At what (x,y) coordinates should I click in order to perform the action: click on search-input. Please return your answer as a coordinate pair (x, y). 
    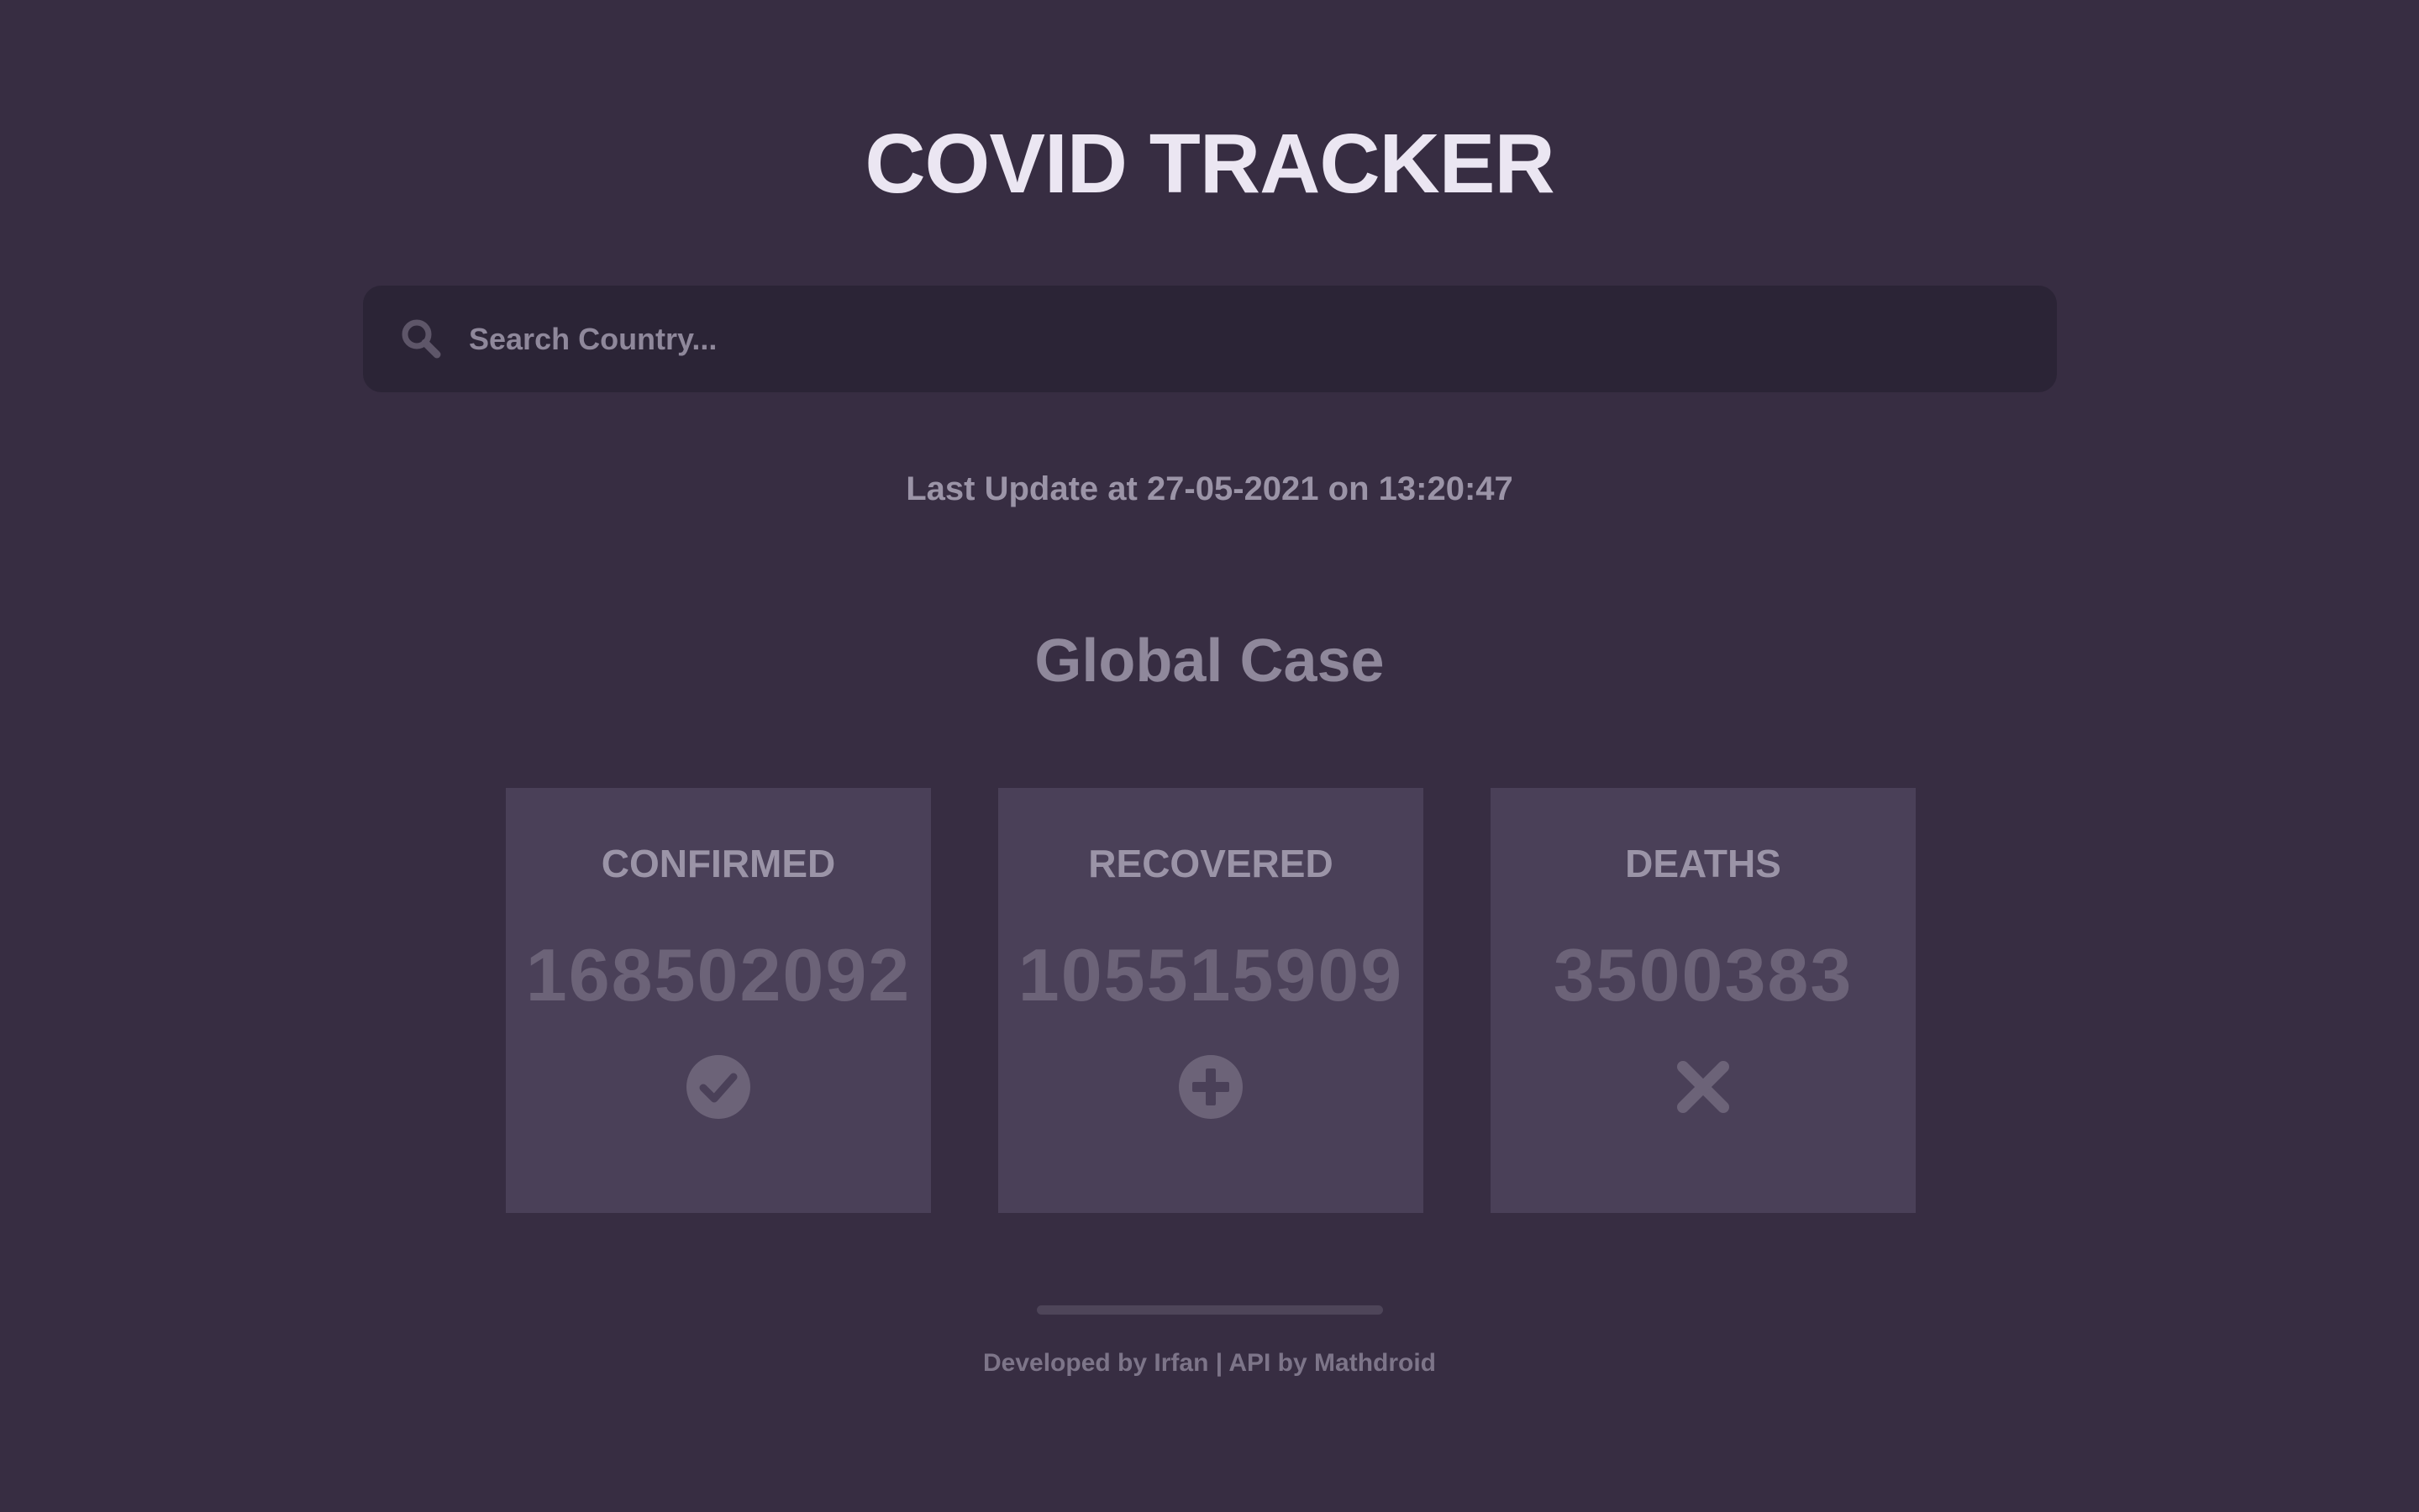
    Looking at the image, I should click on (1250, 339).